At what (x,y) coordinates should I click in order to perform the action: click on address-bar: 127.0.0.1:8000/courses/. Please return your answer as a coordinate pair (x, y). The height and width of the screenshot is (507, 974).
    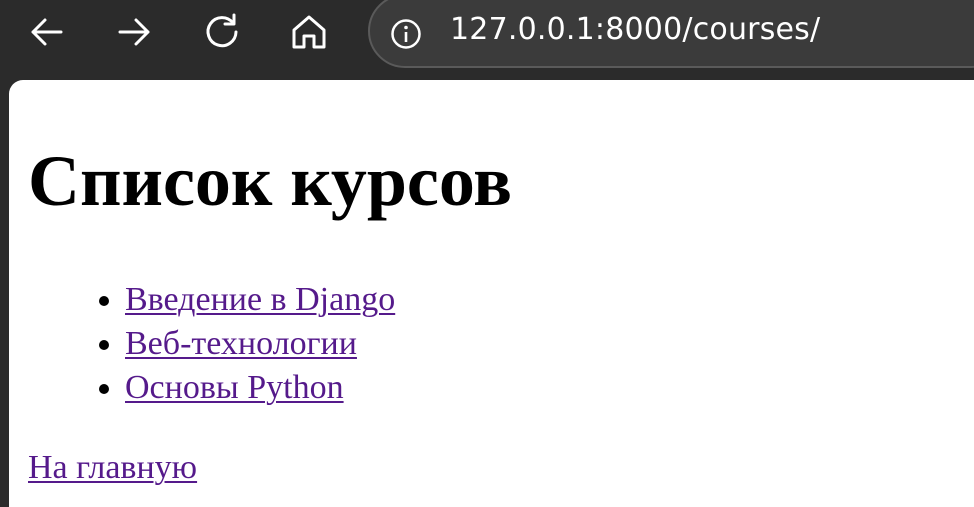
    Looking at the image, I should click on (671, 34).